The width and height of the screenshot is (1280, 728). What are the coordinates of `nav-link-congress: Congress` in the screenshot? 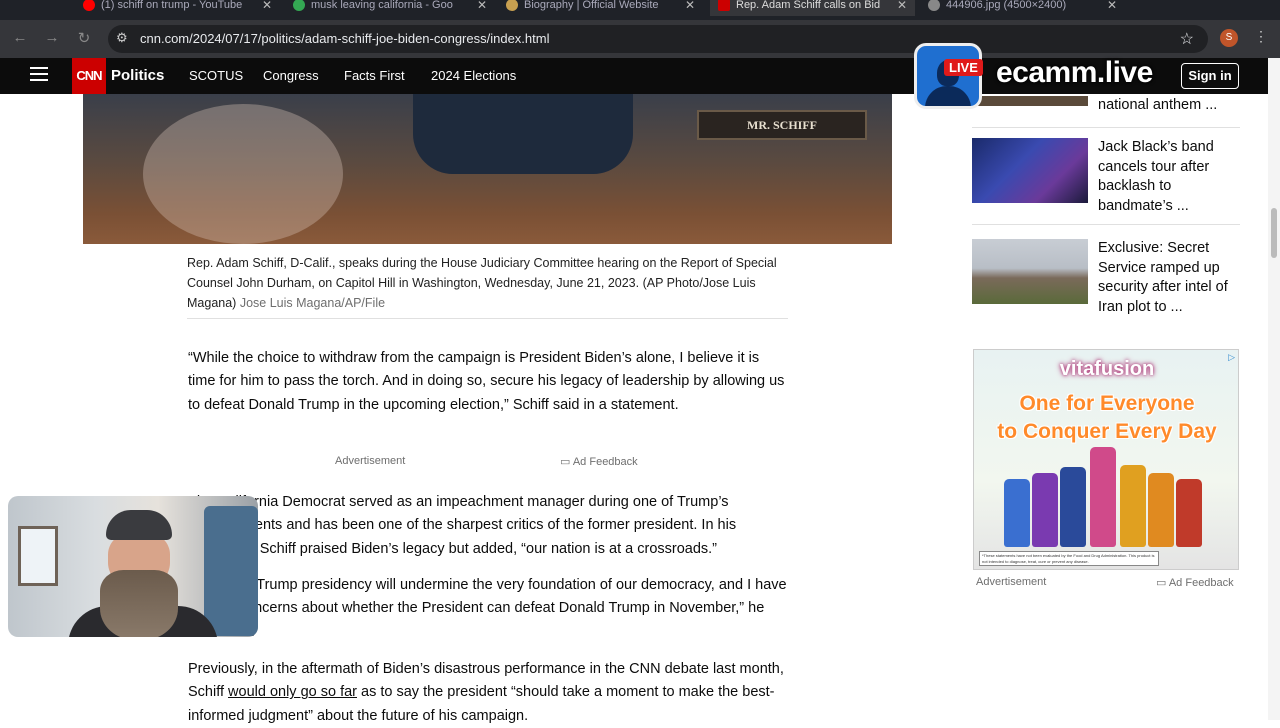 It's located at (291, 75).